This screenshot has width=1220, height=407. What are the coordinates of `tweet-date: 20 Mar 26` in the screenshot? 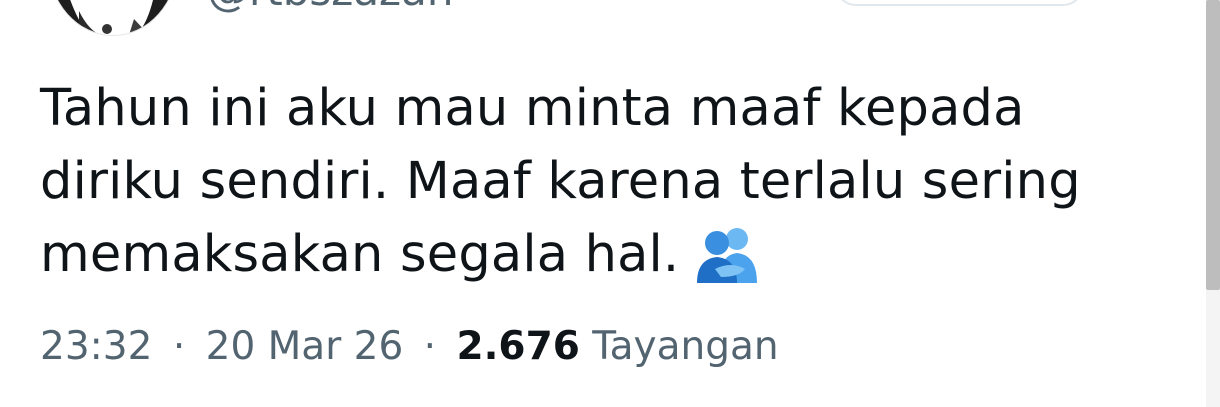 It's located at (305, 346).